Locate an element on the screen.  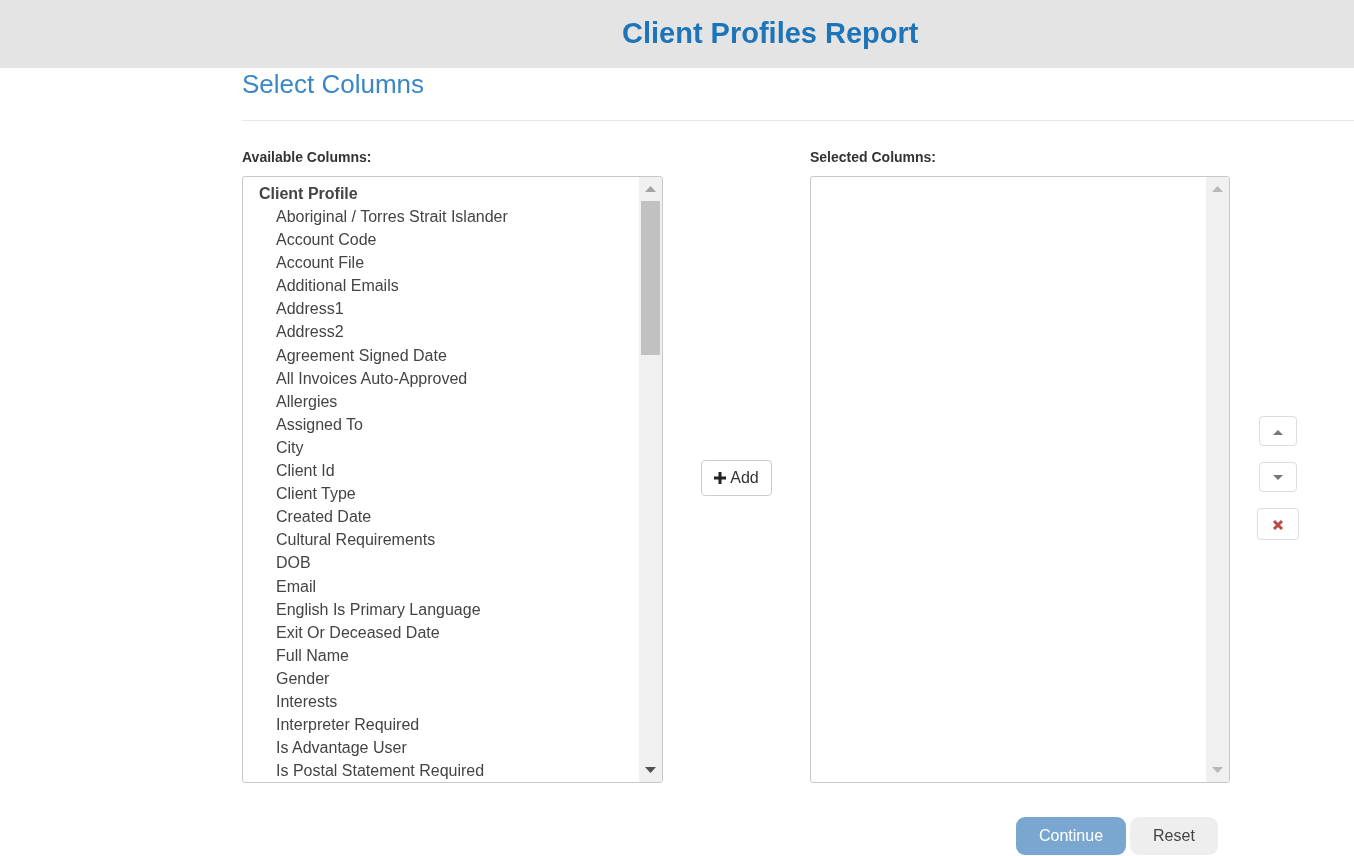
reset-button: Reset is located at coordinates (1174, 836).